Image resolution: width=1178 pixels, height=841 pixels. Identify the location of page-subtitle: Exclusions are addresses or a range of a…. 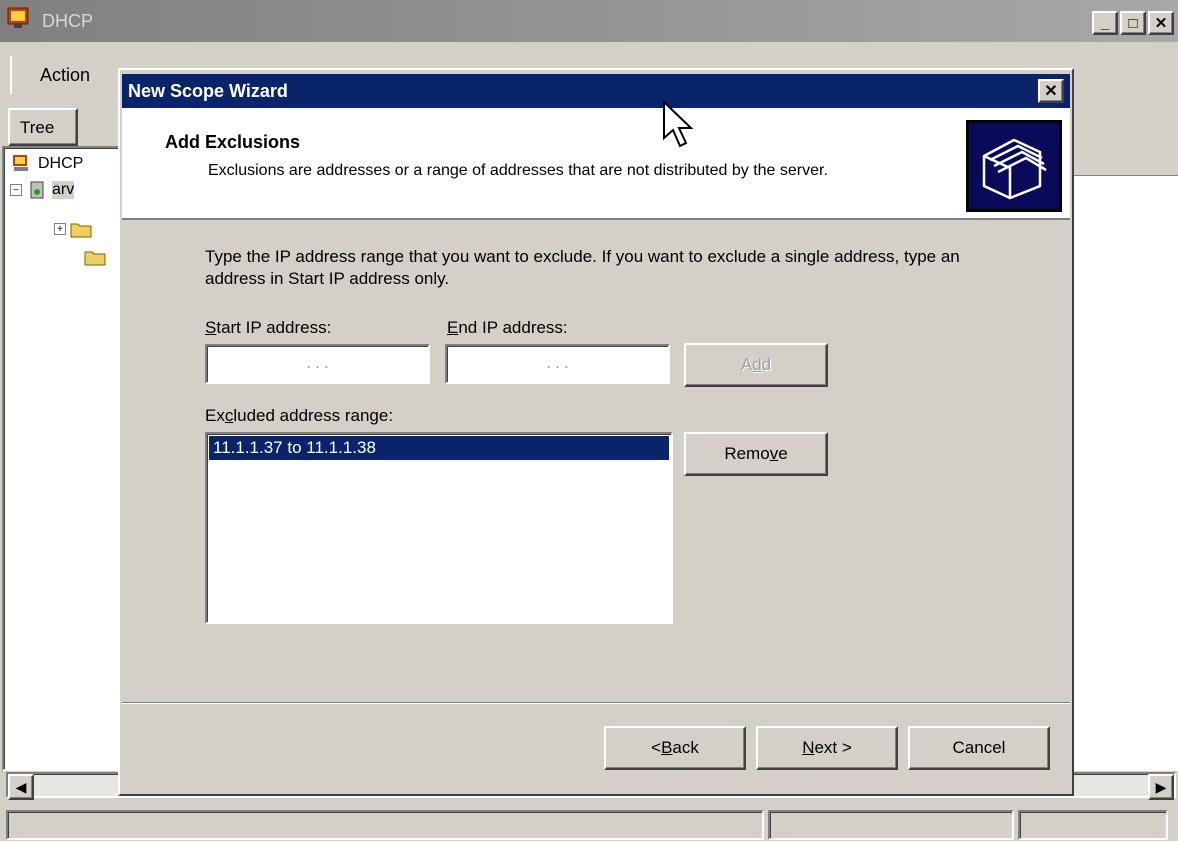
(518, 170).